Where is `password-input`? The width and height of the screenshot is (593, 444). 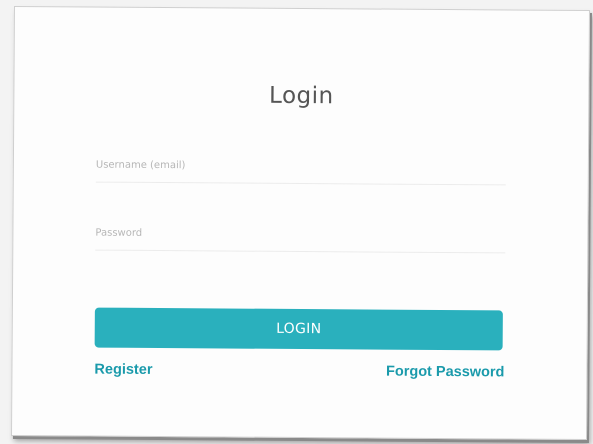 password-input is located at coordinates (300, 234).